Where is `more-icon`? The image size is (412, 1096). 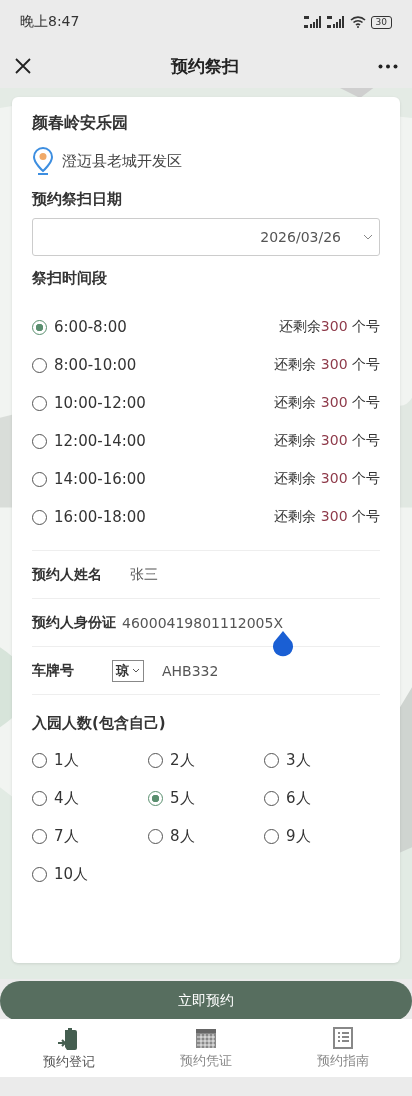
more-icon is located at coordinates (388, 66).